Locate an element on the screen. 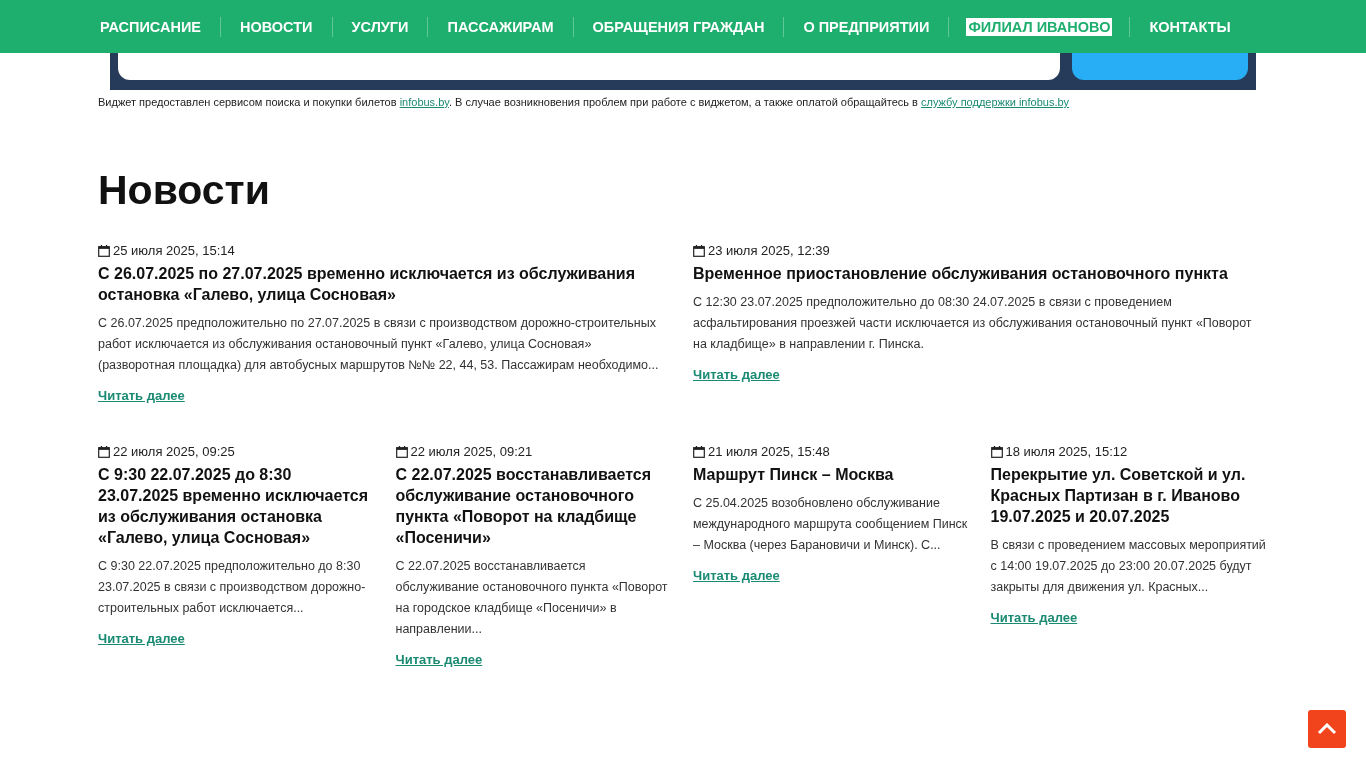 This screenshot has height=768, width=1366. scroll-to-top-button is located at coordinates (1327, 729).